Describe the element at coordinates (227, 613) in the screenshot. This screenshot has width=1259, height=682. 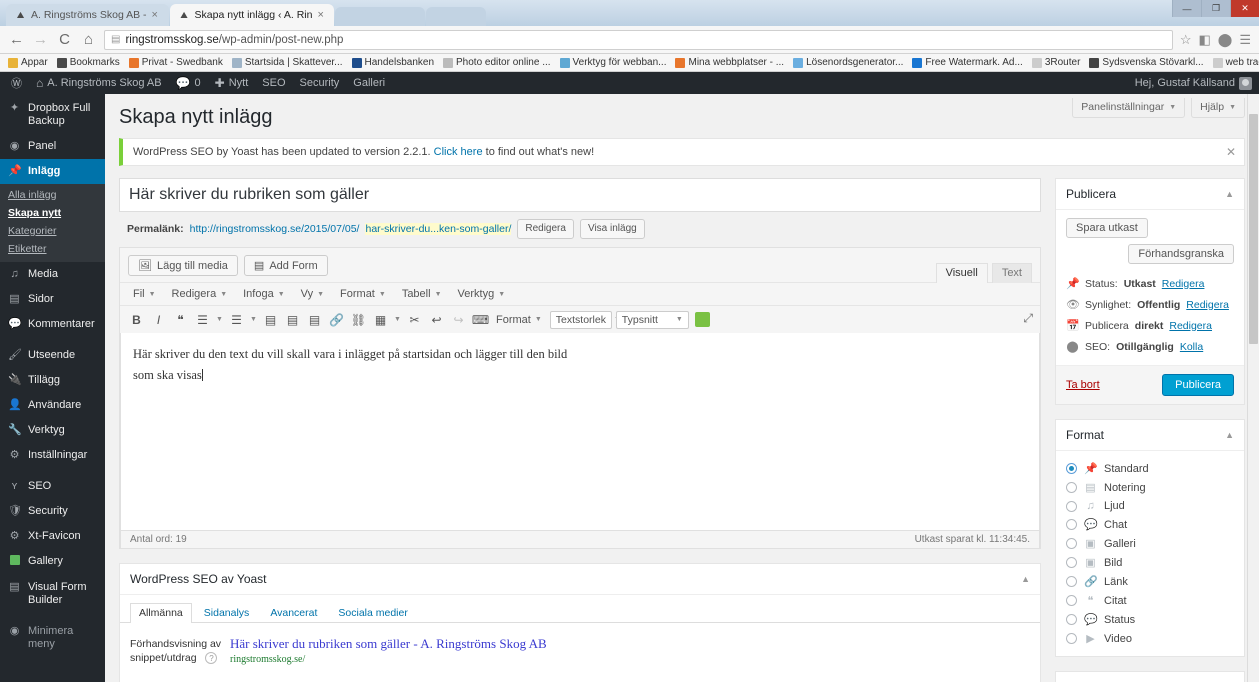
I see `yoast-tab-sidanalys: Sidanalys` at that location.